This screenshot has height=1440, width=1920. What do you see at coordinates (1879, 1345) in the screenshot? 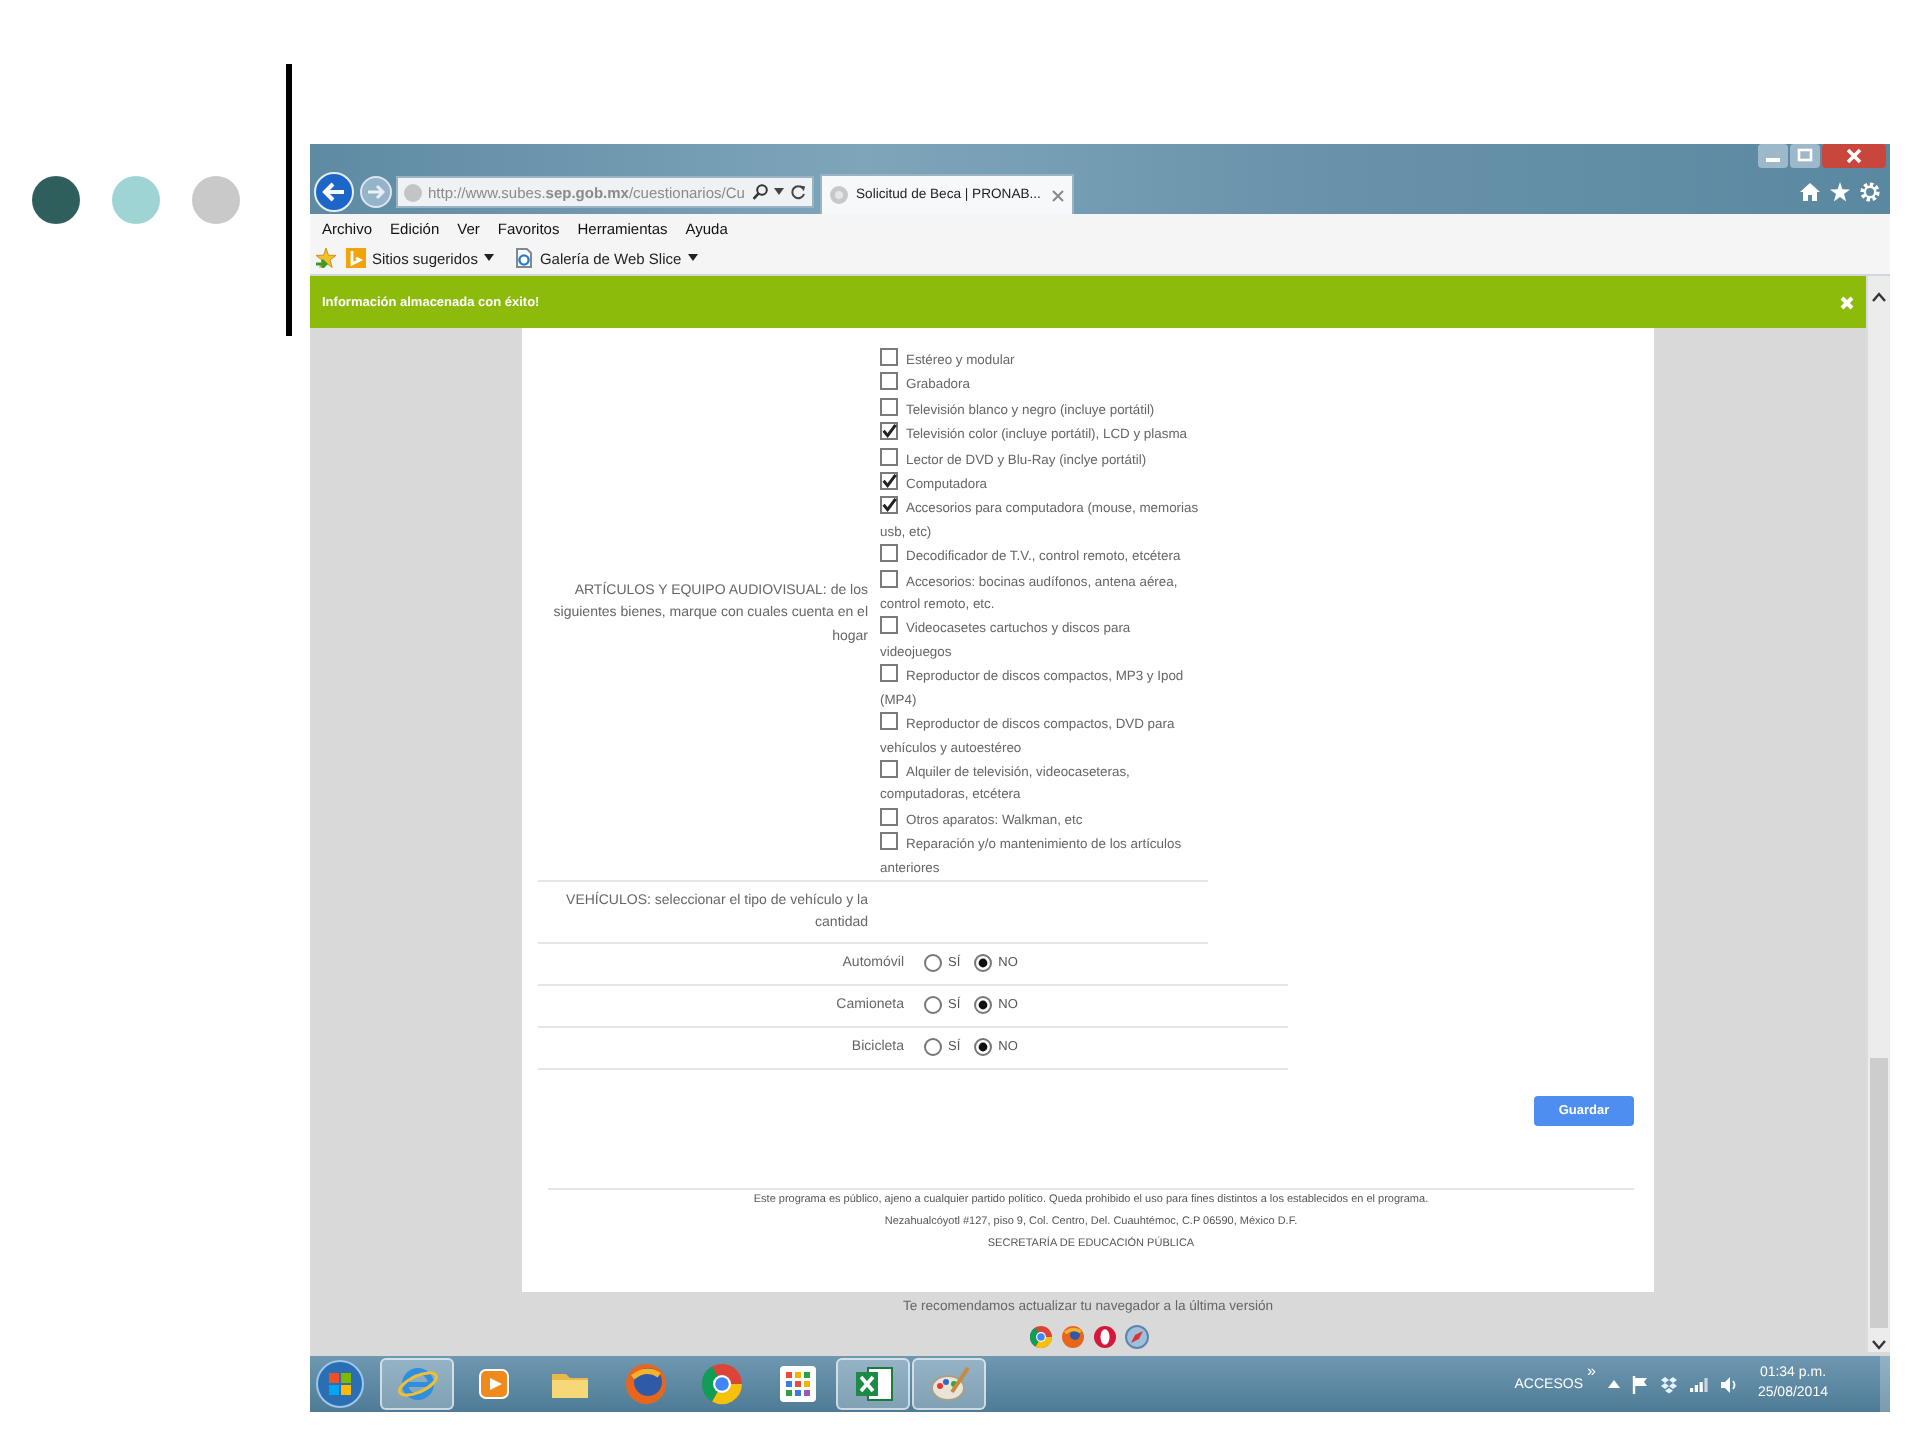
I see `down-caret-icon` at bounding box center [1879, 1345].